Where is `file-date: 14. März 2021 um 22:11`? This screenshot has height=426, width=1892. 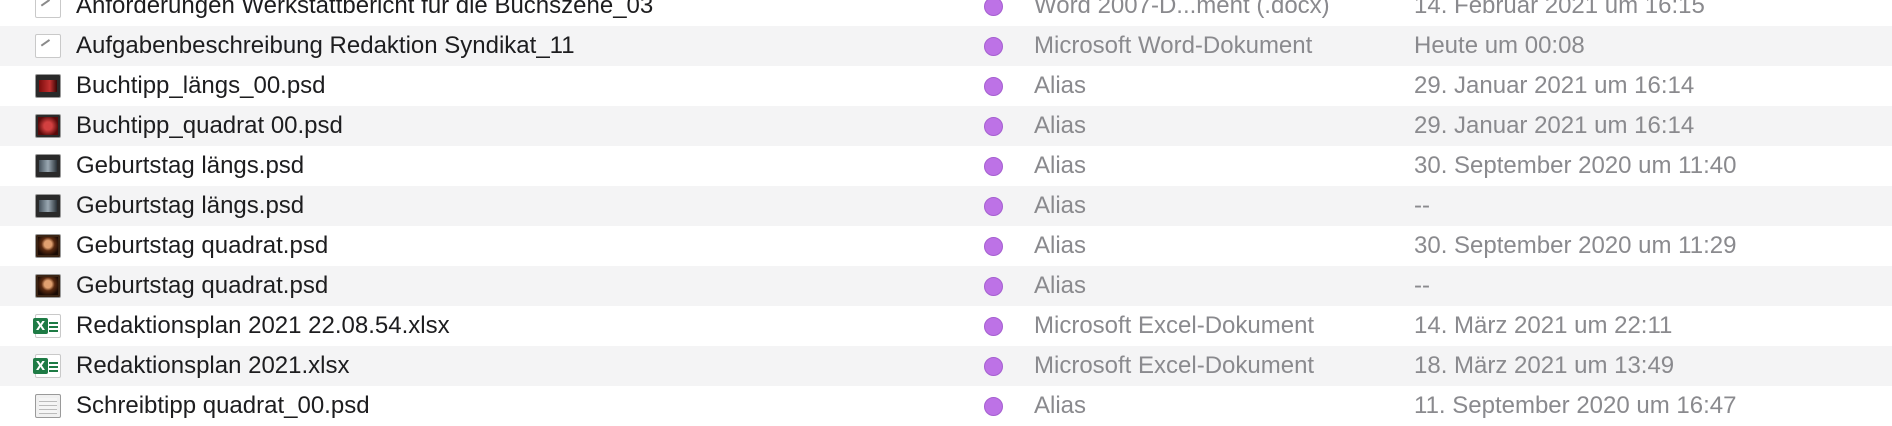 file-date: 14. März 2021 um 22:11 is located at coordinates (1543, 325).